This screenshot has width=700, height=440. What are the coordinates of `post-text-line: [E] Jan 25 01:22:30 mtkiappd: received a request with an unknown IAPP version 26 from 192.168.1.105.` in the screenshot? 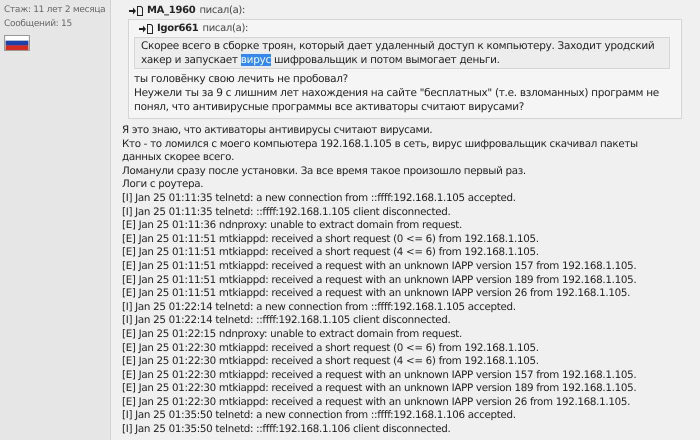 It's located at (377, 403).